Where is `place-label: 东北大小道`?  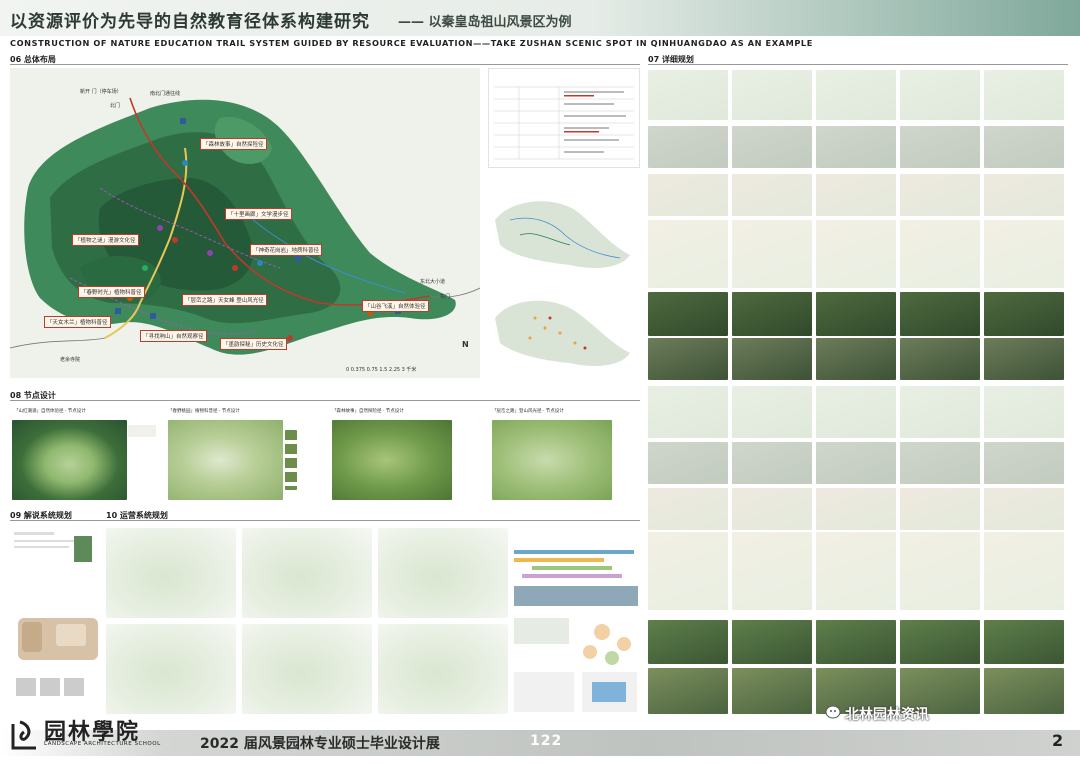 place-label: 东北大小道 is located at coordinates (433, 282).